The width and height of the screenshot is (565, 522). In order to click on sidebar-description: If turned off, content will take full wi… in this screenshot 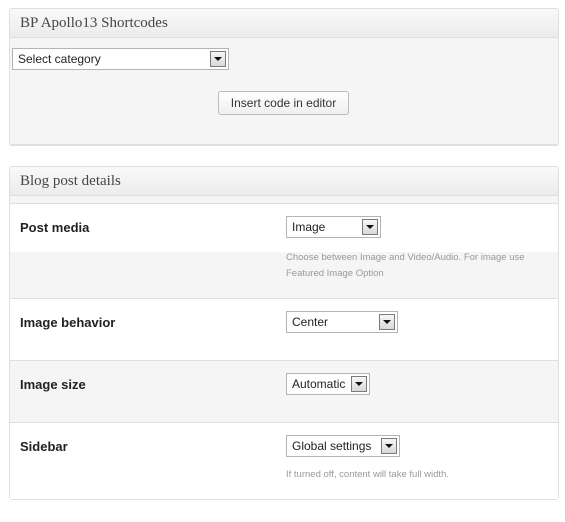, I will do `click(367, 474)`.